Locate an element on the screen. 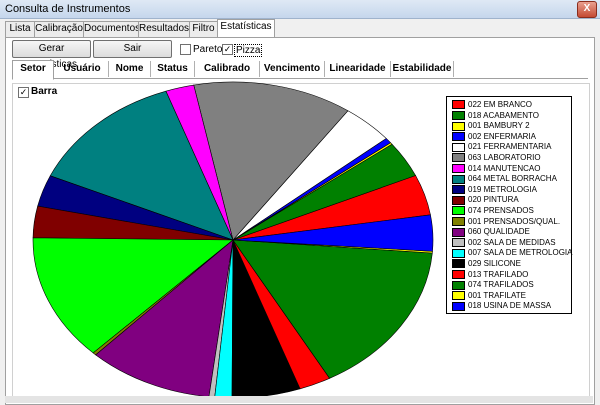 Image resolution: width=600 pixels, height=405 pixels. legend-label: 014 MANUTENCAO is located at coordinates (504, 168).